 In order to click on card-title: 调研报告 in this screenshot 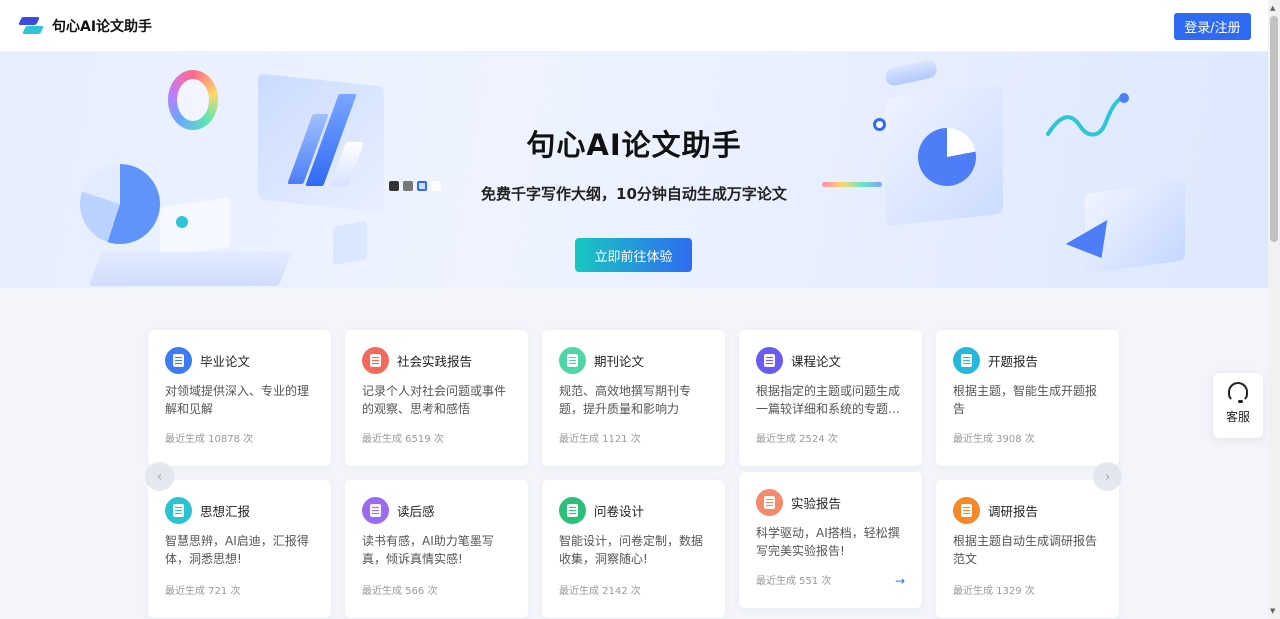, I will do `click(1013, 511)`.